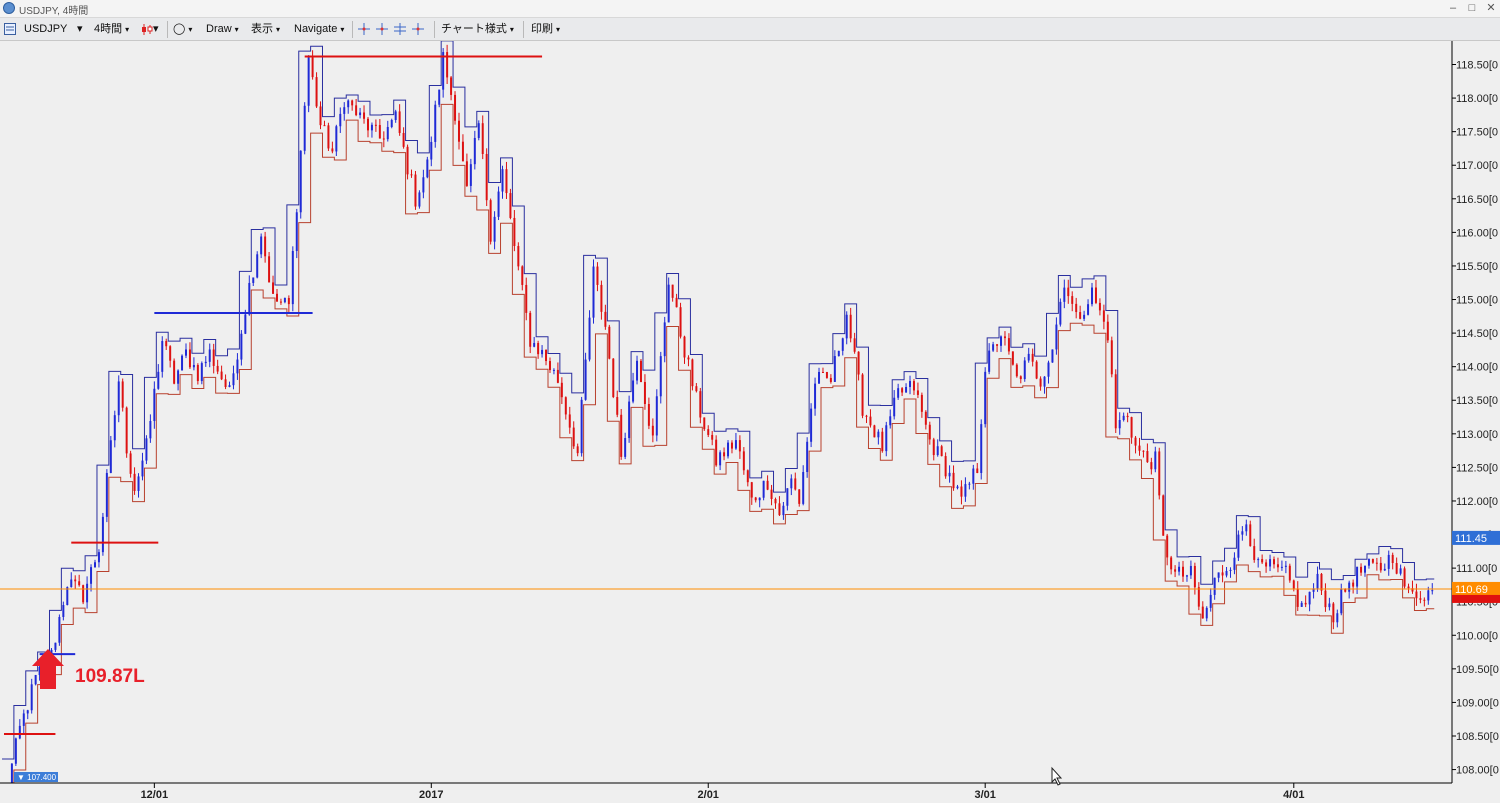  What do you see at coordinates (342, 29) in the screenshot?
I see `navigate-dropdown-icon: ▾` at bounding box center [342, 29].